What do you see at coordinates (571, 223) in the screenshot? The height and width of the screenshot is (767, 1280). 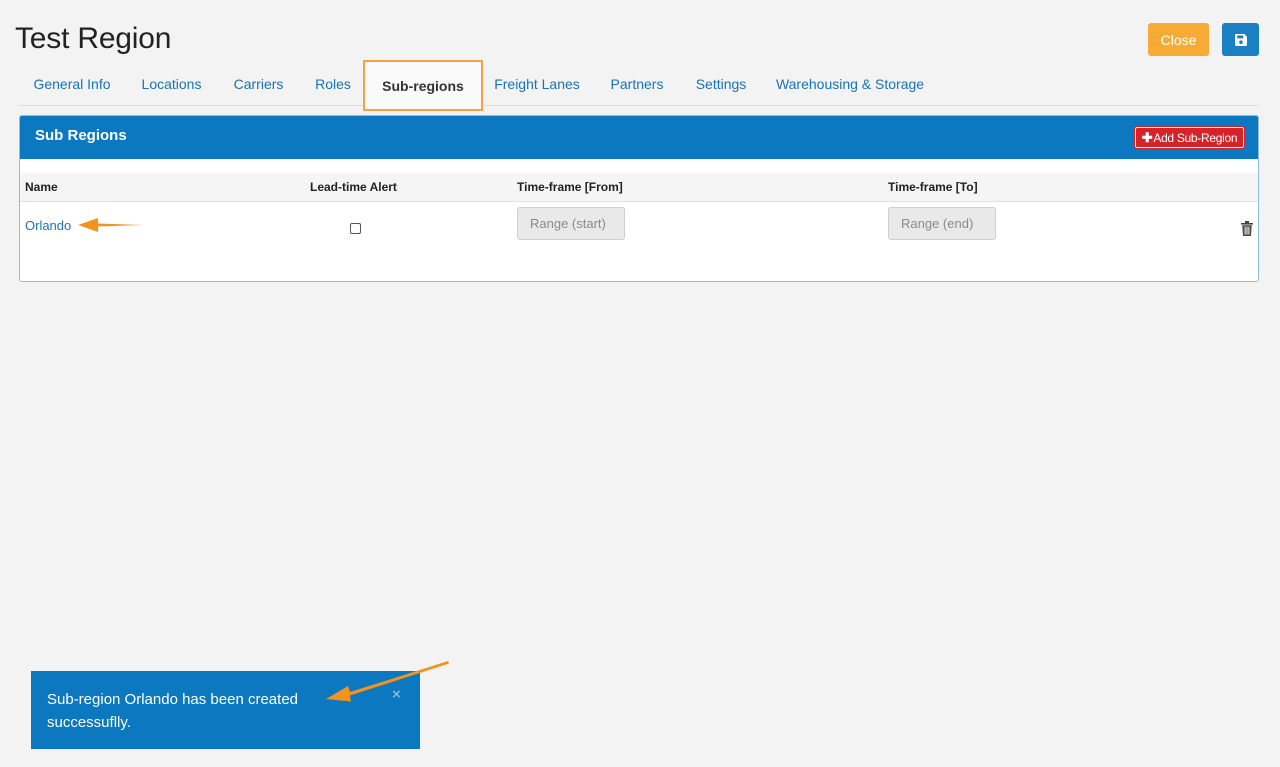 I see `time-frame-from-input` at bounding box center [571, 223].